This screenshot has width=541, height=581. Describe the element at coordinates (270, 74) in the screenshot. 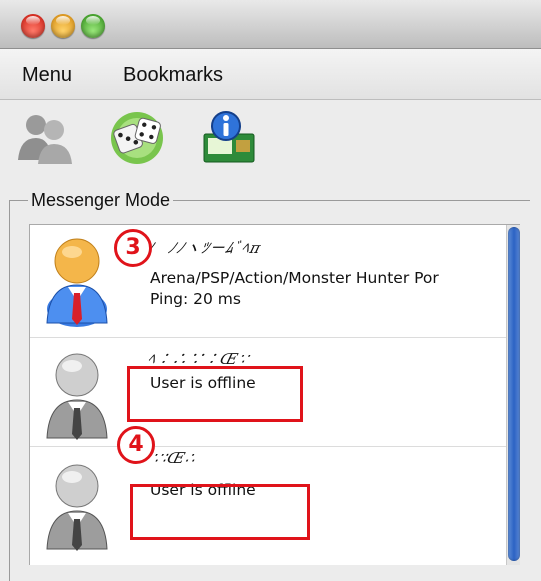

I see `menu-bar: Menu Bookmarks` at that location.